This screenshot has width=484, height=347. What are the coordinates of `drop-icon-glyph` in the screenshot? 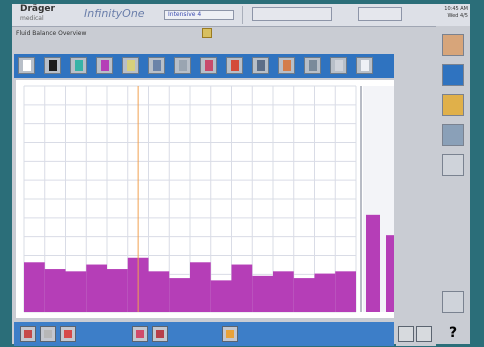 It's located at (53, 65).